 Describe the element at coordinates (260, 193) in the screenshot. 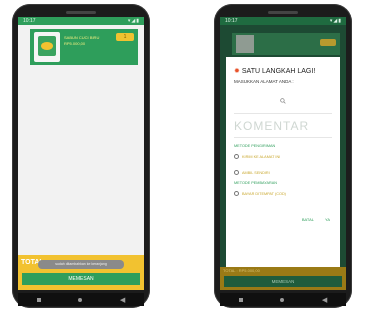

I see `payment-option-cod: BAYAR DITEMPAT (COD)` at that location.